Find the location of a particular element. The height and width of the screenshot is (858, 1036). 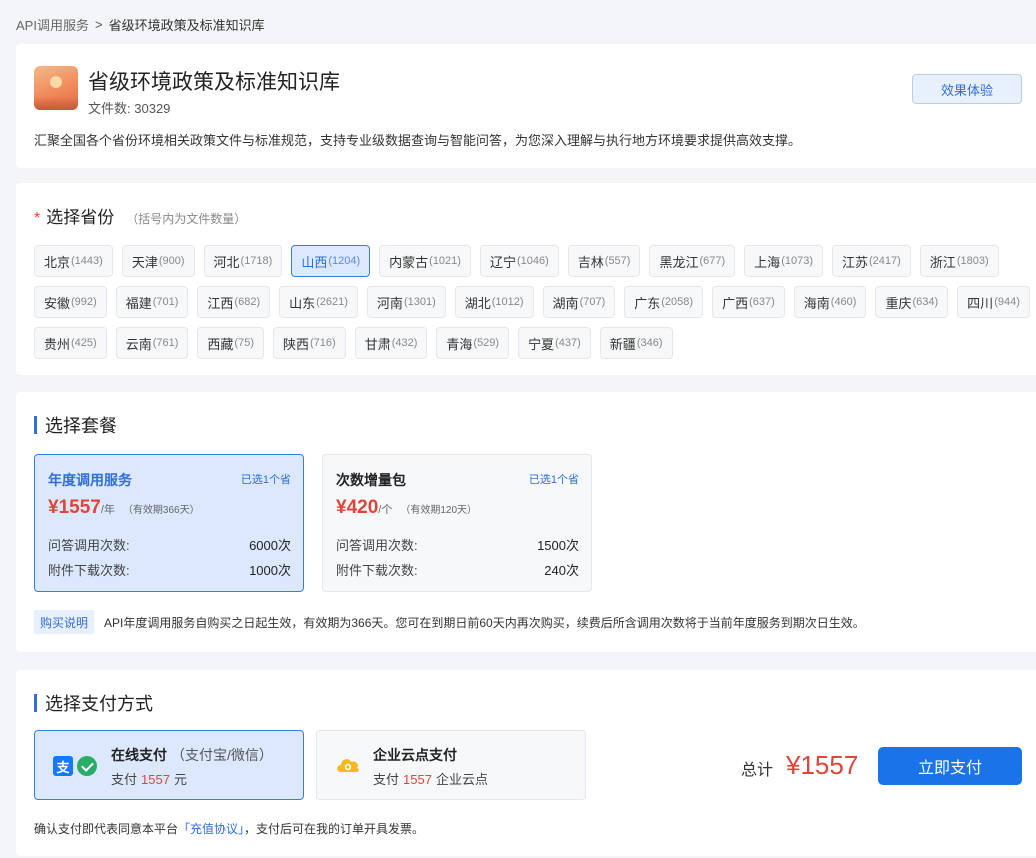

province-chip: 安徽 (992) is located at coordinates (70, 302).